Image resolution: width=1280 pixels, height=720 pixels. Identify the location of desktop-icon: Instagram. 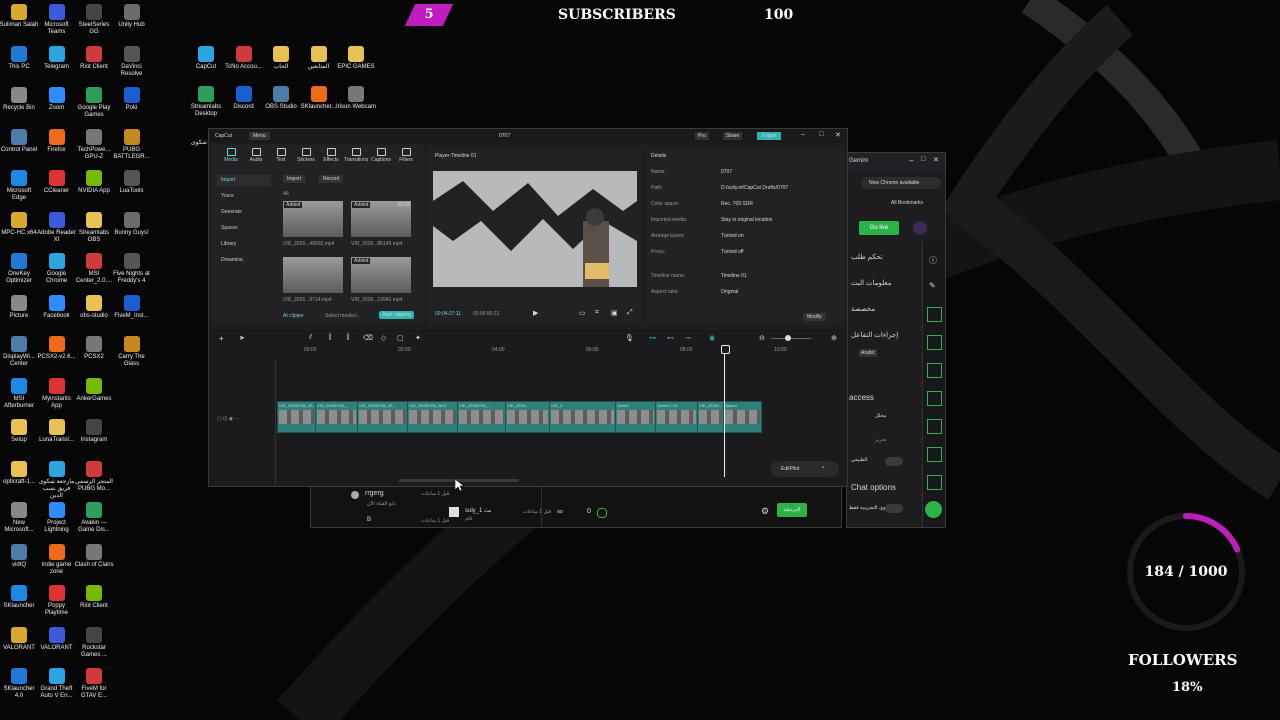
(94, 431).